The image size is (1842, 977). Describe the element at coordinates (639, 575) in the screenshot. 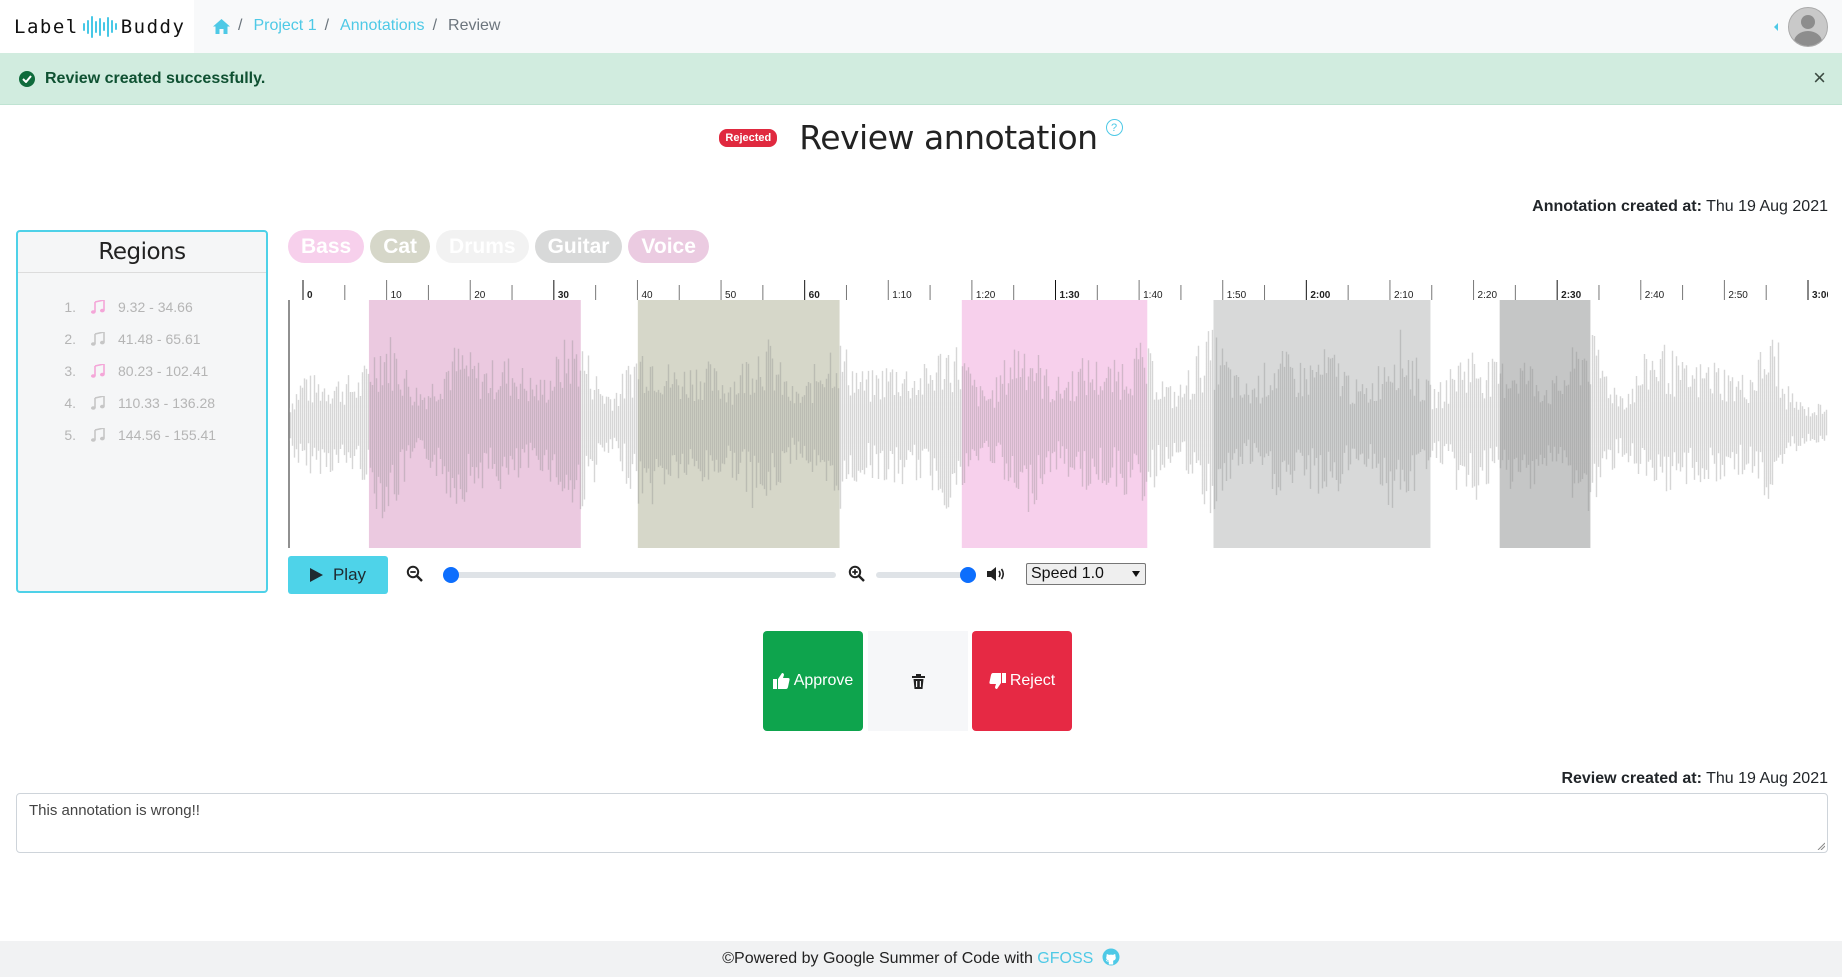

I see `zoom-slider` at that location.